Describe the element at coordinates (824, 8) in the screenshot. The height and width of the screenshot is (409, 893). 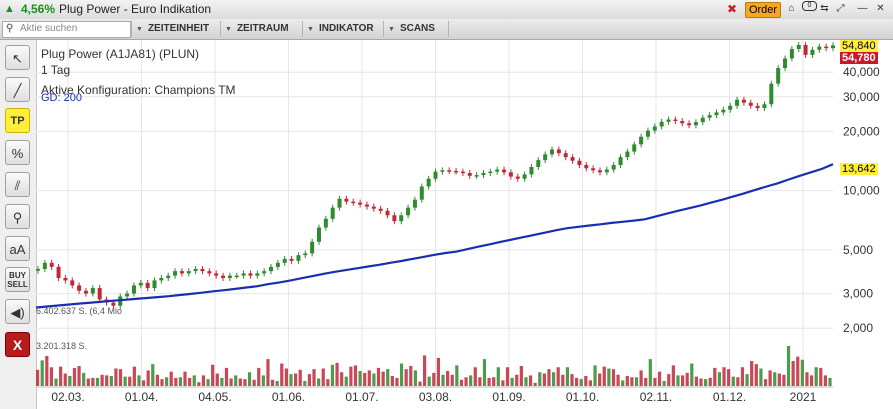
I see `share-icon: ⇆` at that location.